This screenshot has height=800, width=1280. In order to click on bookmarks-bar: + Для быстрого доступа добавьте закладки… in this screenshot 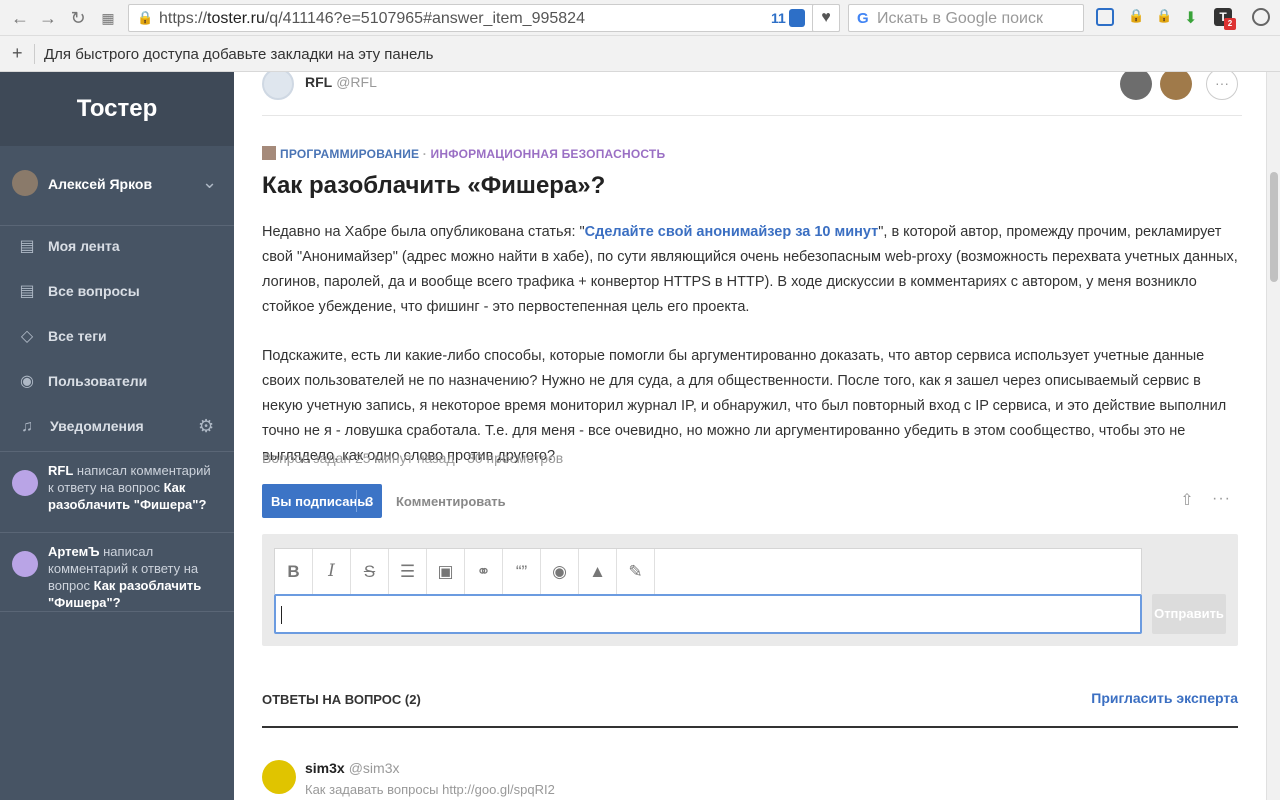, I will do `click(640, 54)`.